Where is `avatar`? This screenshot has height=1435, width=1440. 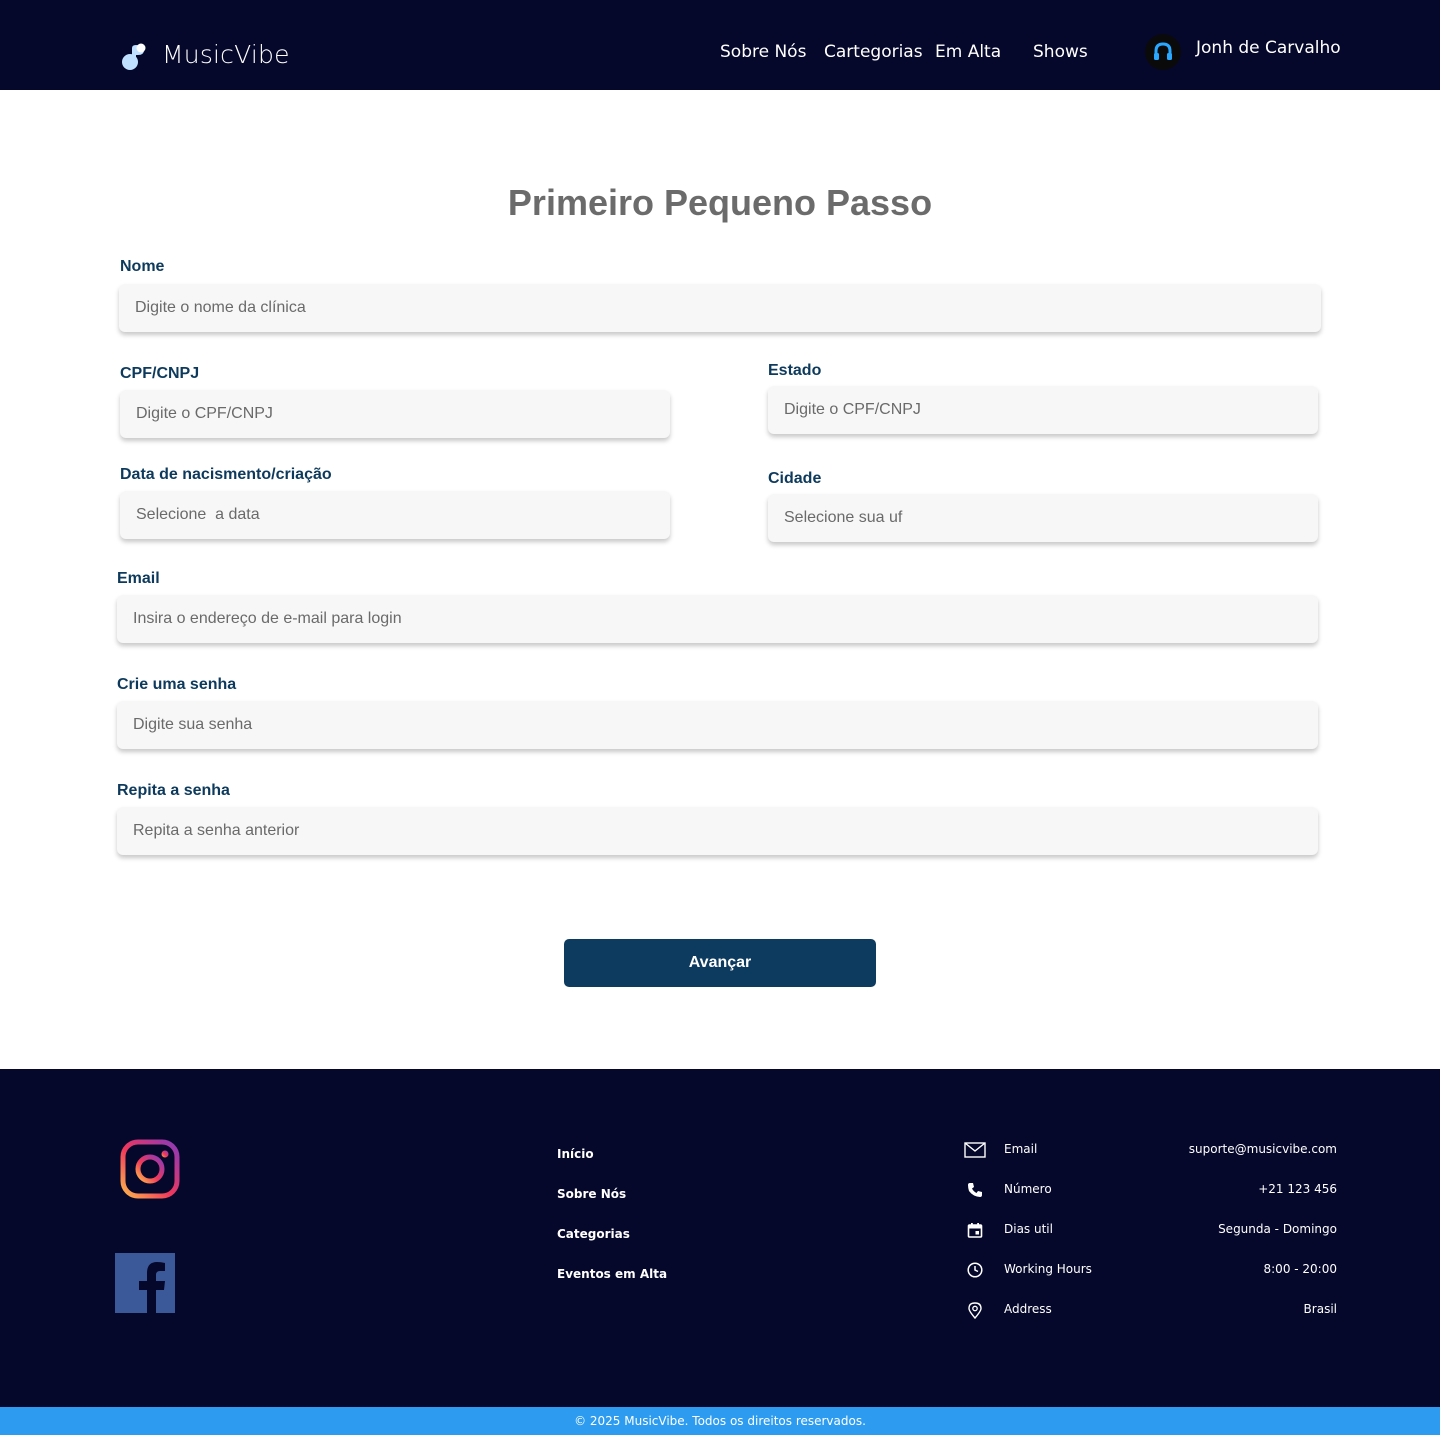
avatar is located at coordinates (1163, 52).